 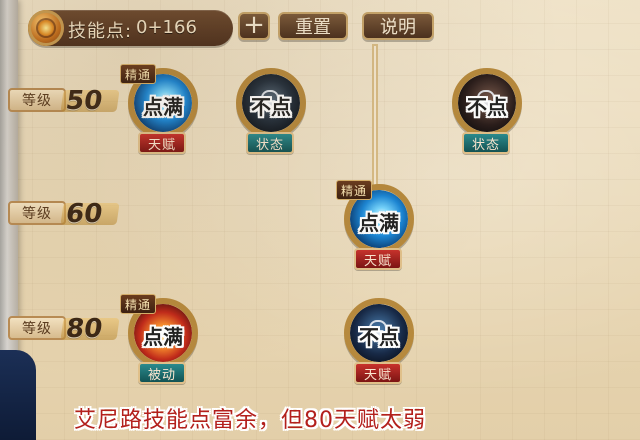 I want to click on level-badge-60: 等级 60, so click(x=66, y=214).